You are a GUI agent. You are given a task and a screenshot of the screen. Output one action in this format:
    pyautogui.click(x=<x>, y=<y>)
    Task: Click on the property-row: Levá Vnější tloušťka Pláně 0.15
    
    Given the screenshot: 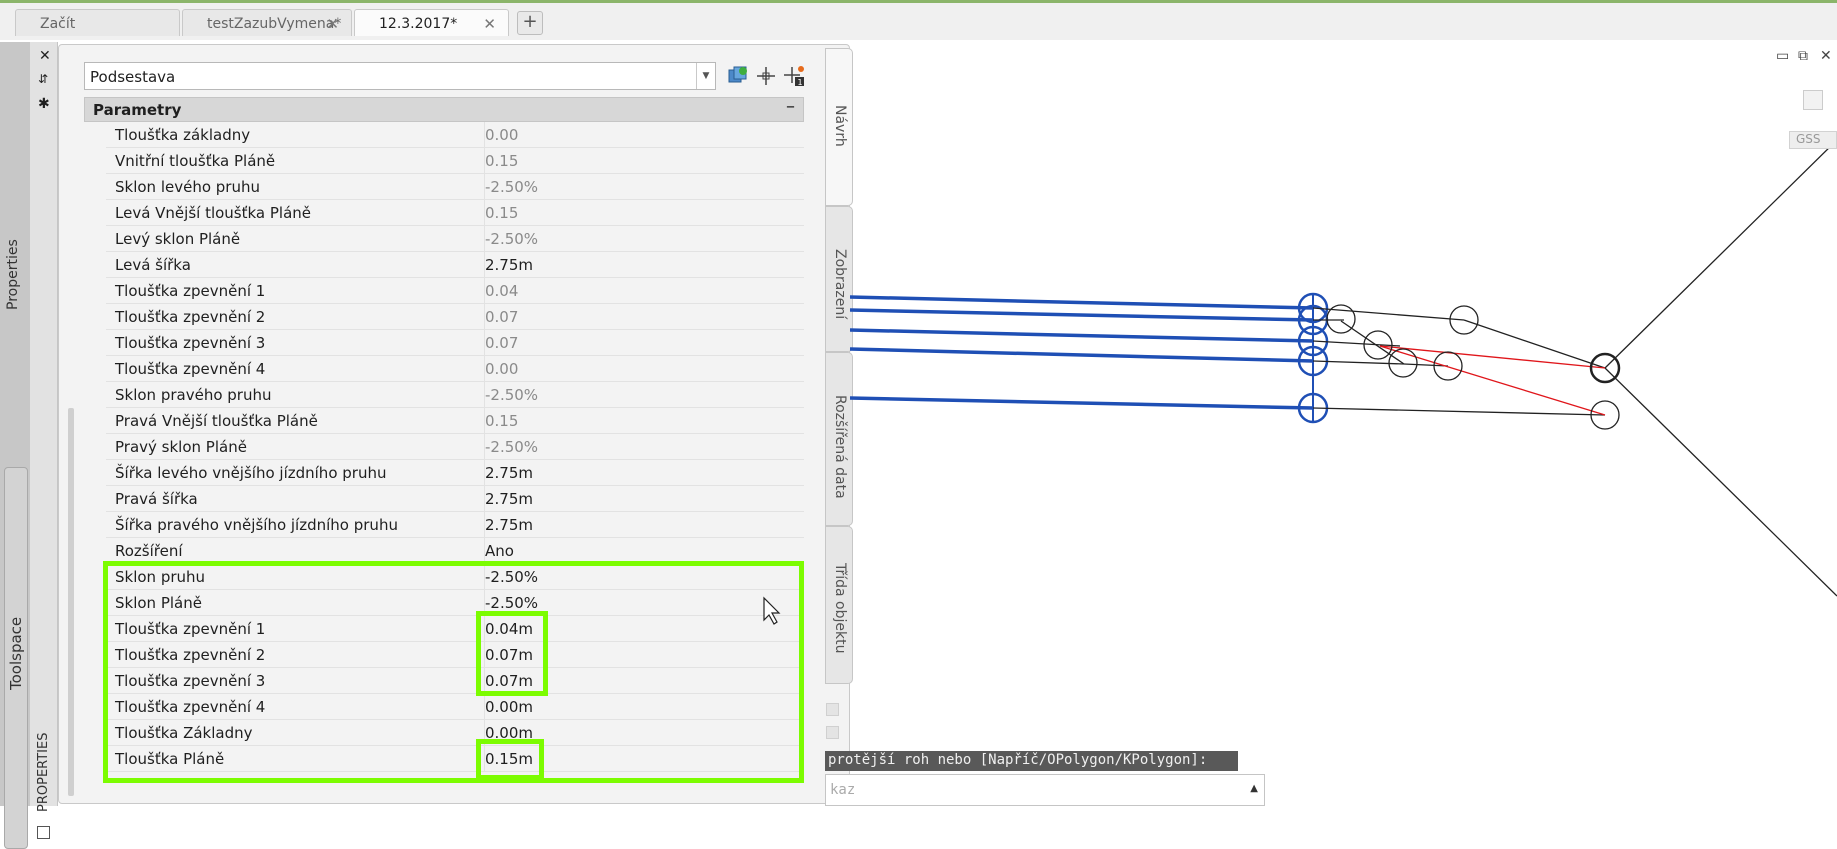 What is the action you would take?
    pyautogui.click(x=455, y=213)
    